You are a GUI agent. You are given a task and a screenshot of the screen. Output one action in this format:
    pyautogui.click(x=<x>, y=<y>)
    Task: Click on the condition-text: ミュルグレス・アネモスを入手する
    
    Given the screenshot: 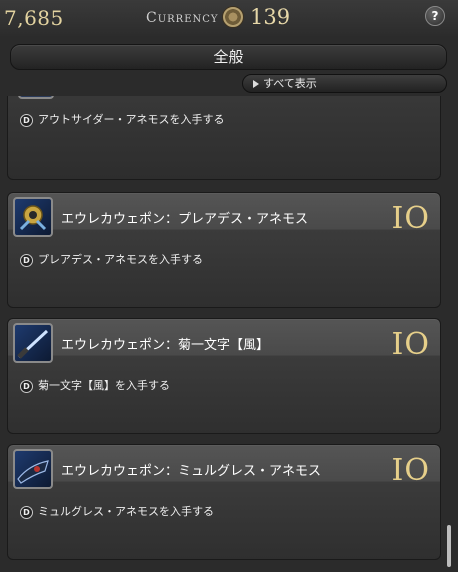 What is the action you would take?
    pyautogui.click(x=126, y=511)
    